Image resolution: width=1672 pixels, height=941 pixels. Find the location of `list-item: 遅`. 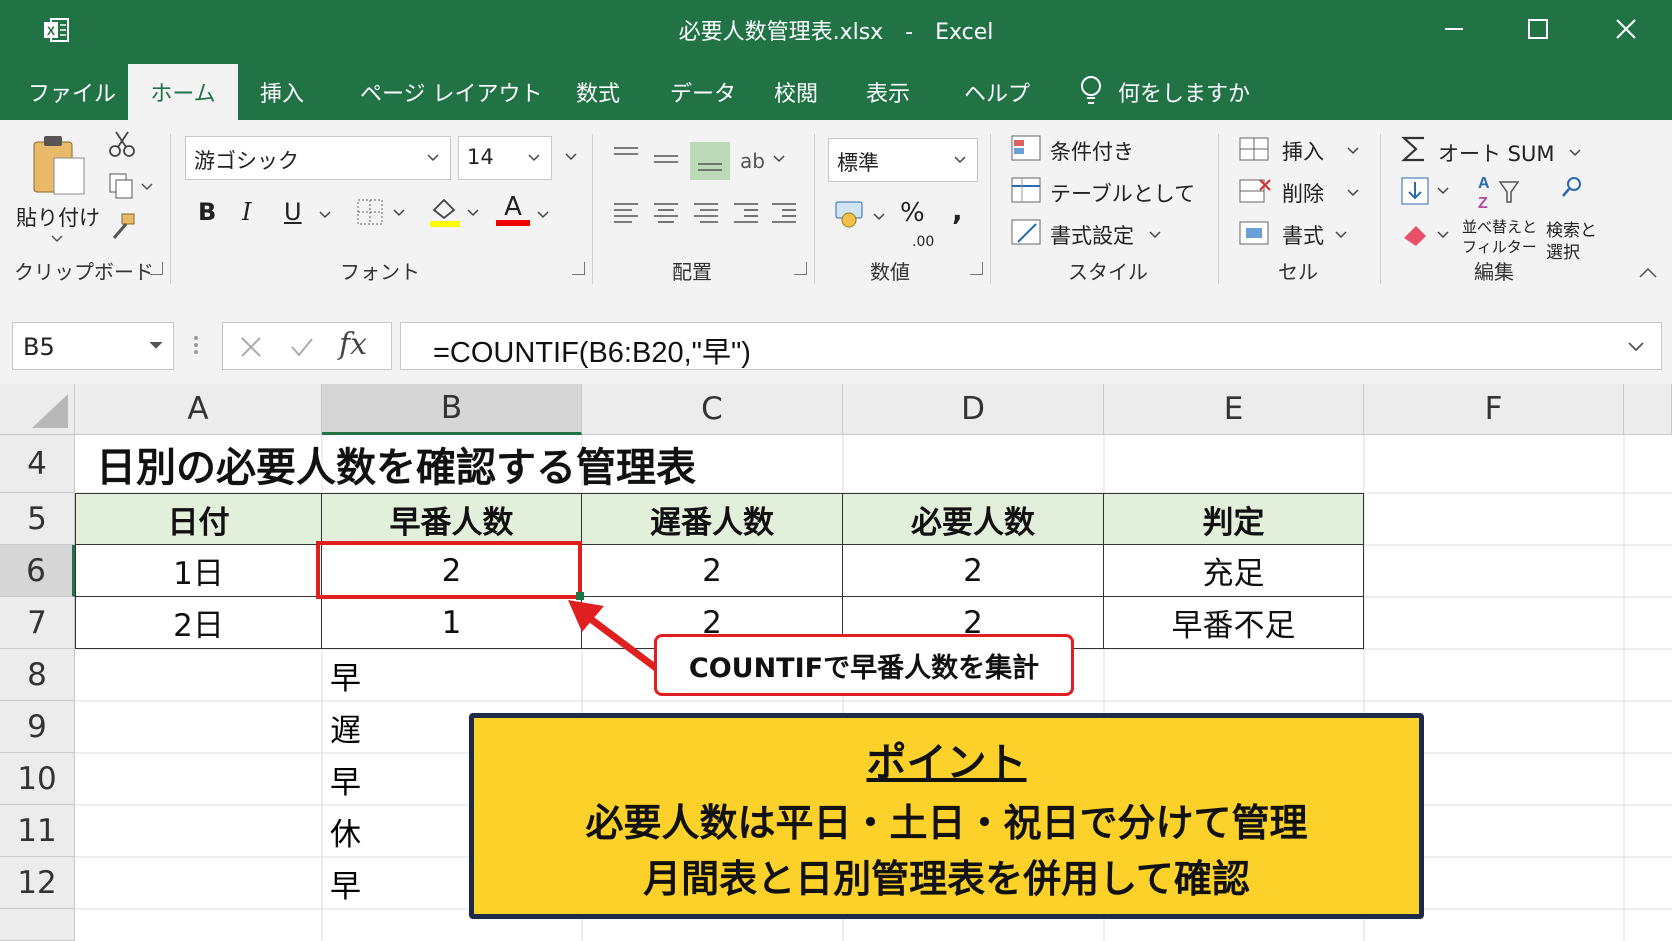

list-item: 遅 is located at coordinates (345, 727).